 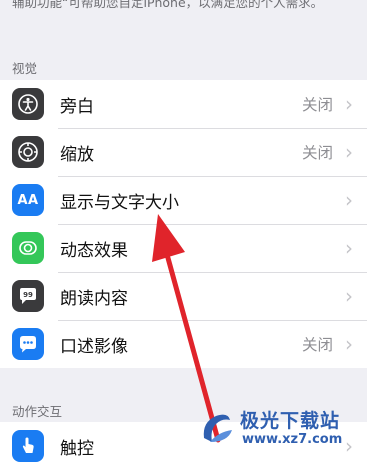 I want to click on row-motion: 动态效果 ›, so click(x=183, y=248).